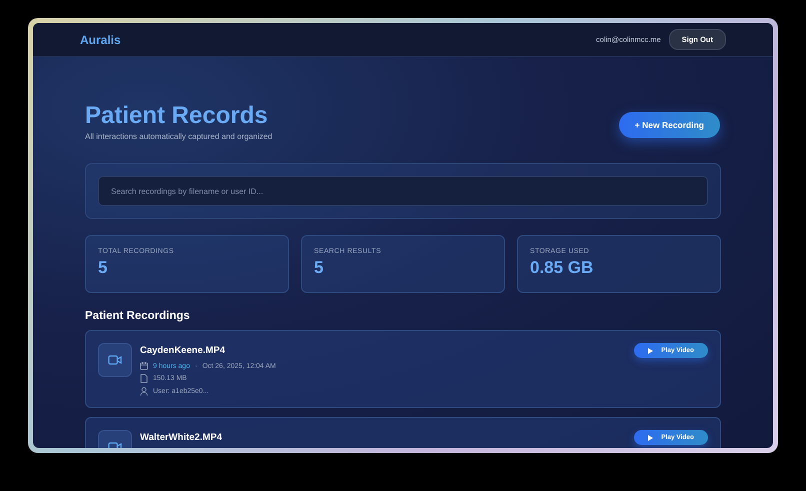 The image size is (806, 491). Describe the element at coordinates (178, 137) in the screenshot. I see `page-subtitle: All interactions automatically captured and organized` at that location.